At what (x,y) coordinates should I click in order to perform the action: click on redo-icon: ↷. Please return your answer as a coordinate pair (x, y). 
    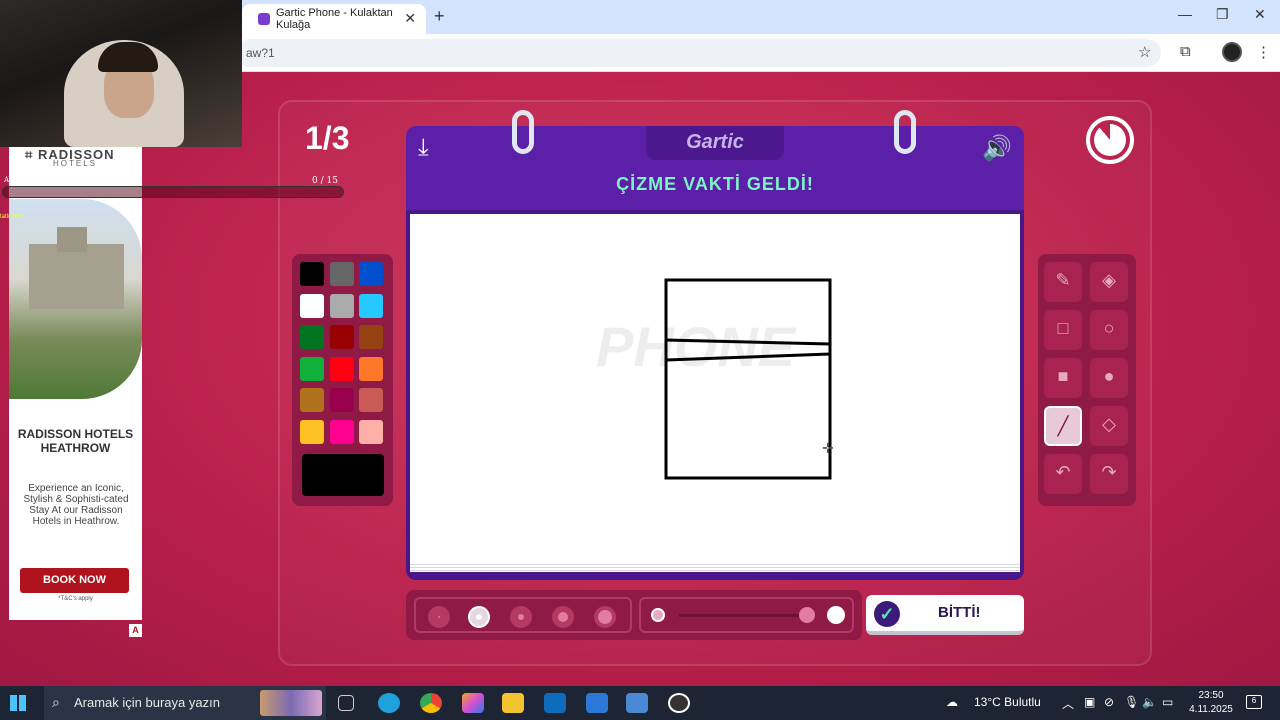
    Looking at the image, I should click on (1109, 472).